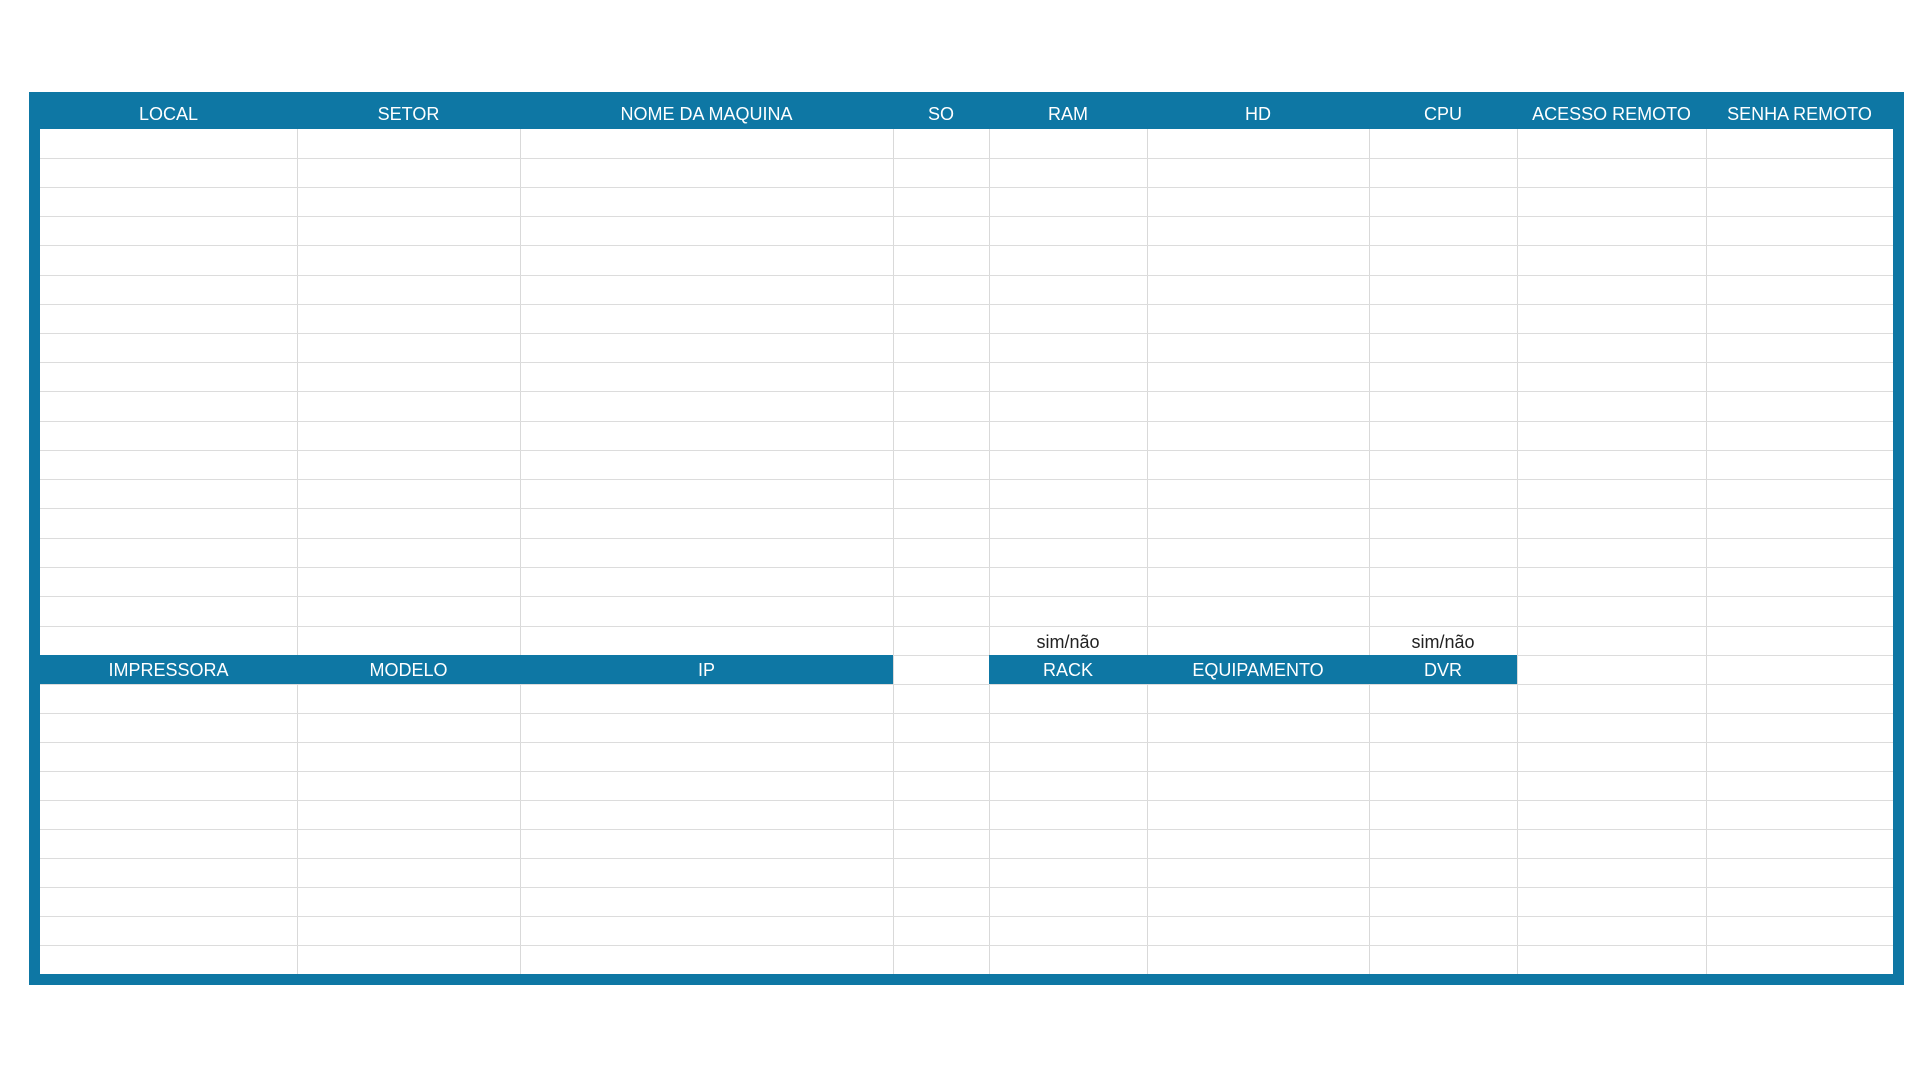 The height and width of the screenshot is (1080, 1920). I want to click on column-header-dvr: DVR, so click(1443, 669).